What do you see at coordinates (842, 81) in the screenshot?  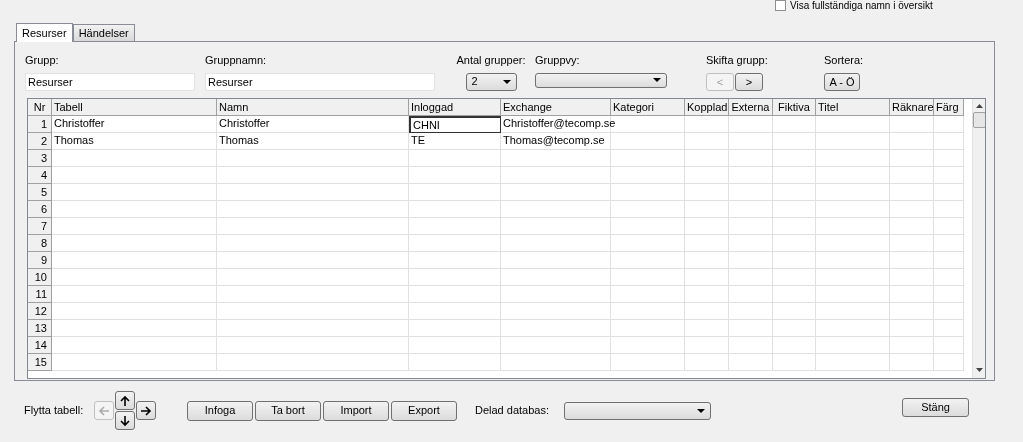 I see `sort-button: A - Ö` at bounding box center [842, 81].